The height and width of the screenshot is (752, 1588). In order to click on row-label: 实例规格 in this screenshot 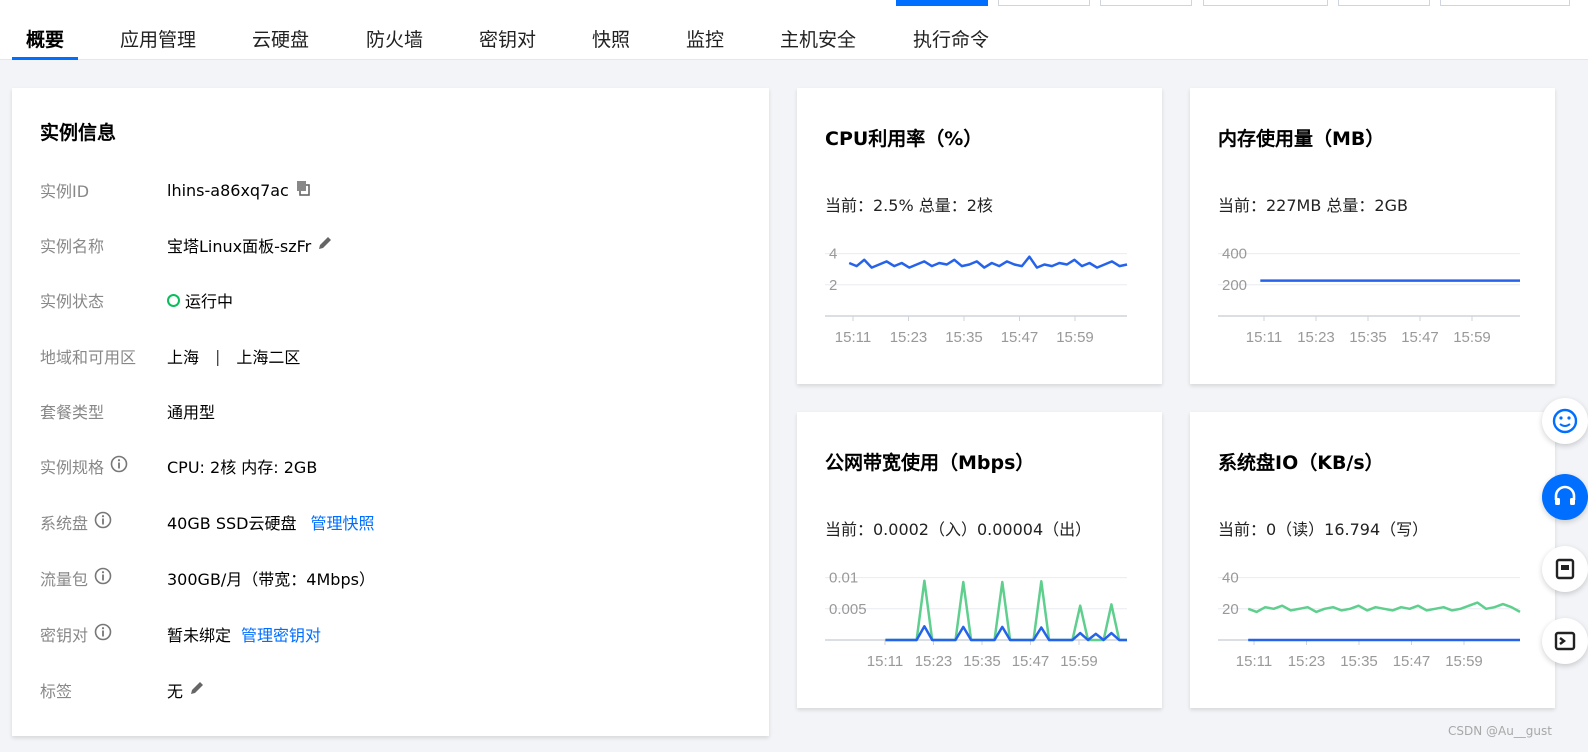, I will do `click(72, 467)`.